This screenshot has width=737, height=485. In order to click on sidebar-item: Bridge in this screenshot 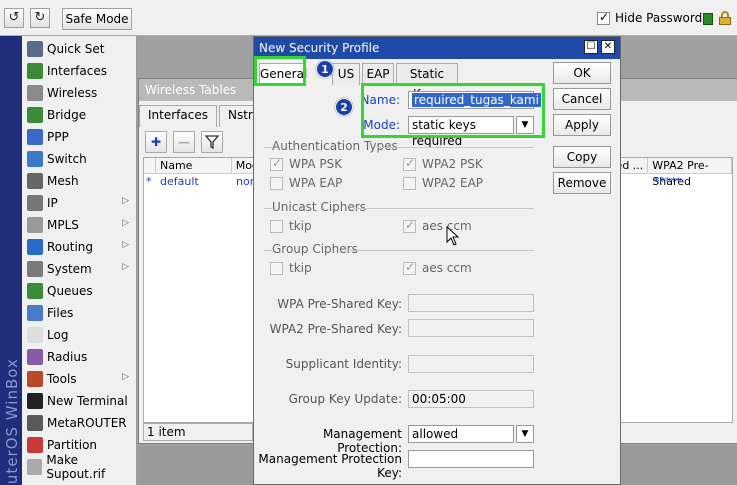, I will do `click(79, 115)`.